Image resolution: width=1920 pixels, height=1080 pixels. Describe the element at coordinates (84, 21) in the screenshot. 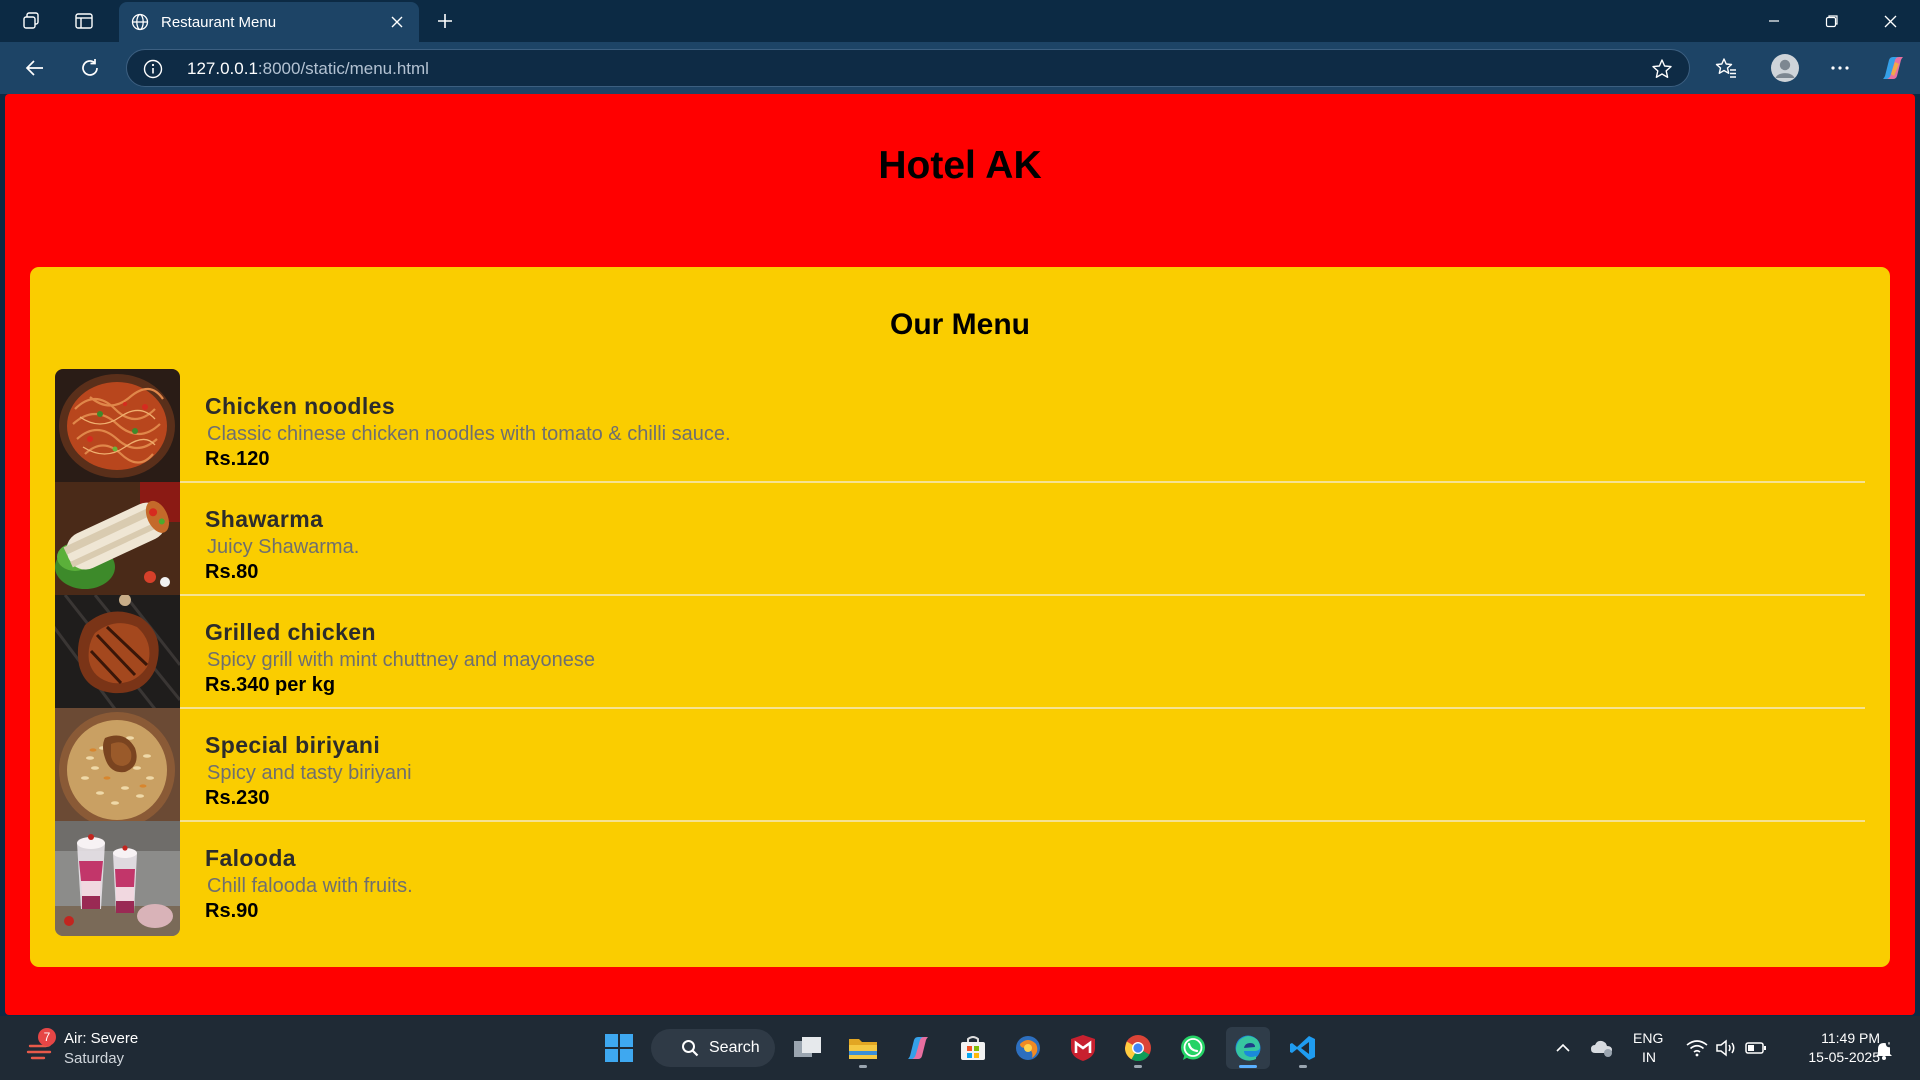

I see `tab-actions-icon` at that location.